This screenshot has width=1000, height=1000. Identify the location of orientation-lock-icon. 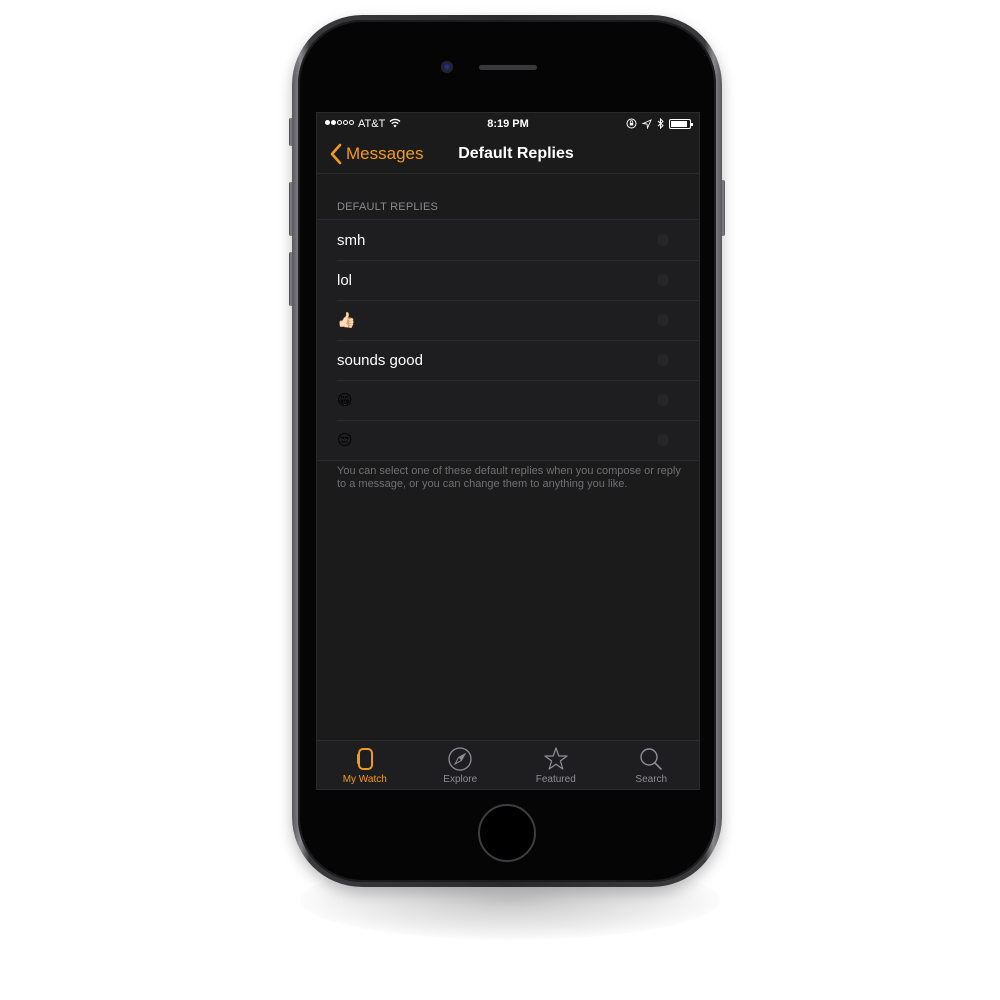
(631, 123).